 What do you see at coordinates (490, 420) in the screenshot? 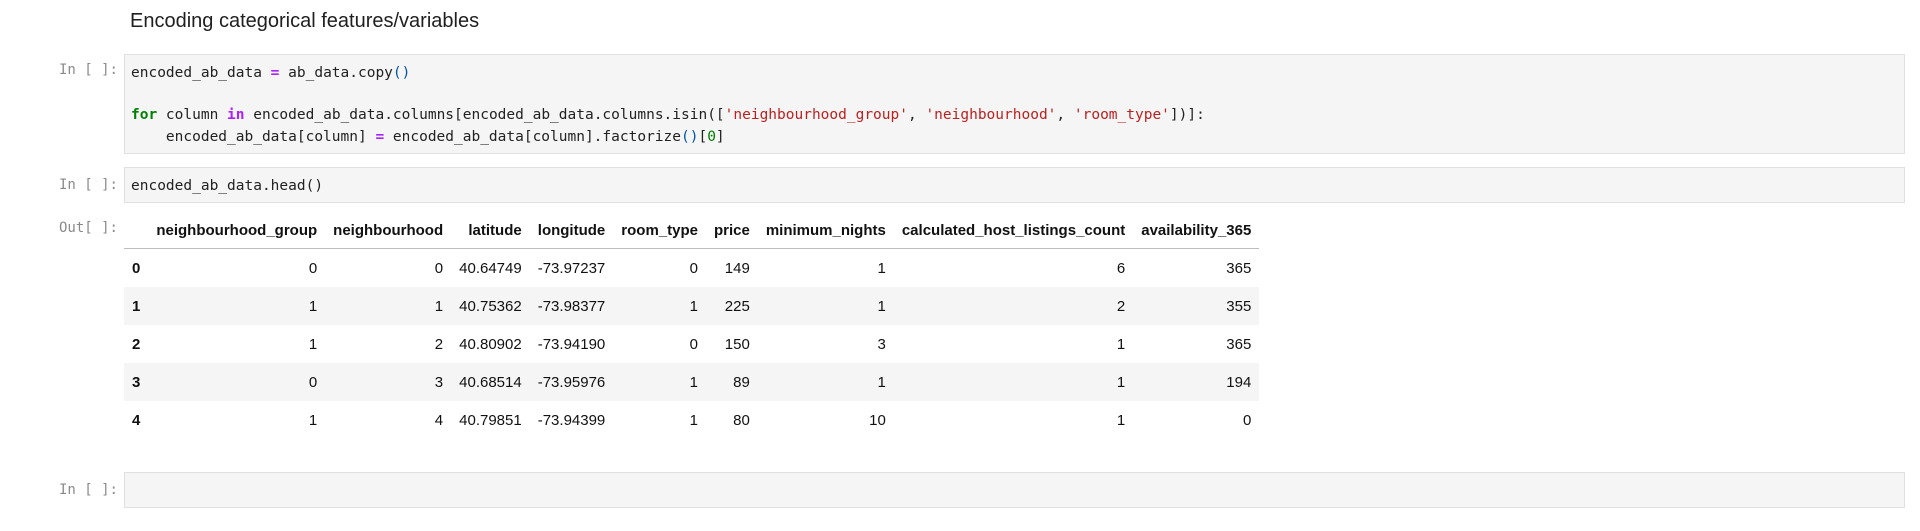
I see `table-cell: 40.79851` at bounding box center [490, 420].